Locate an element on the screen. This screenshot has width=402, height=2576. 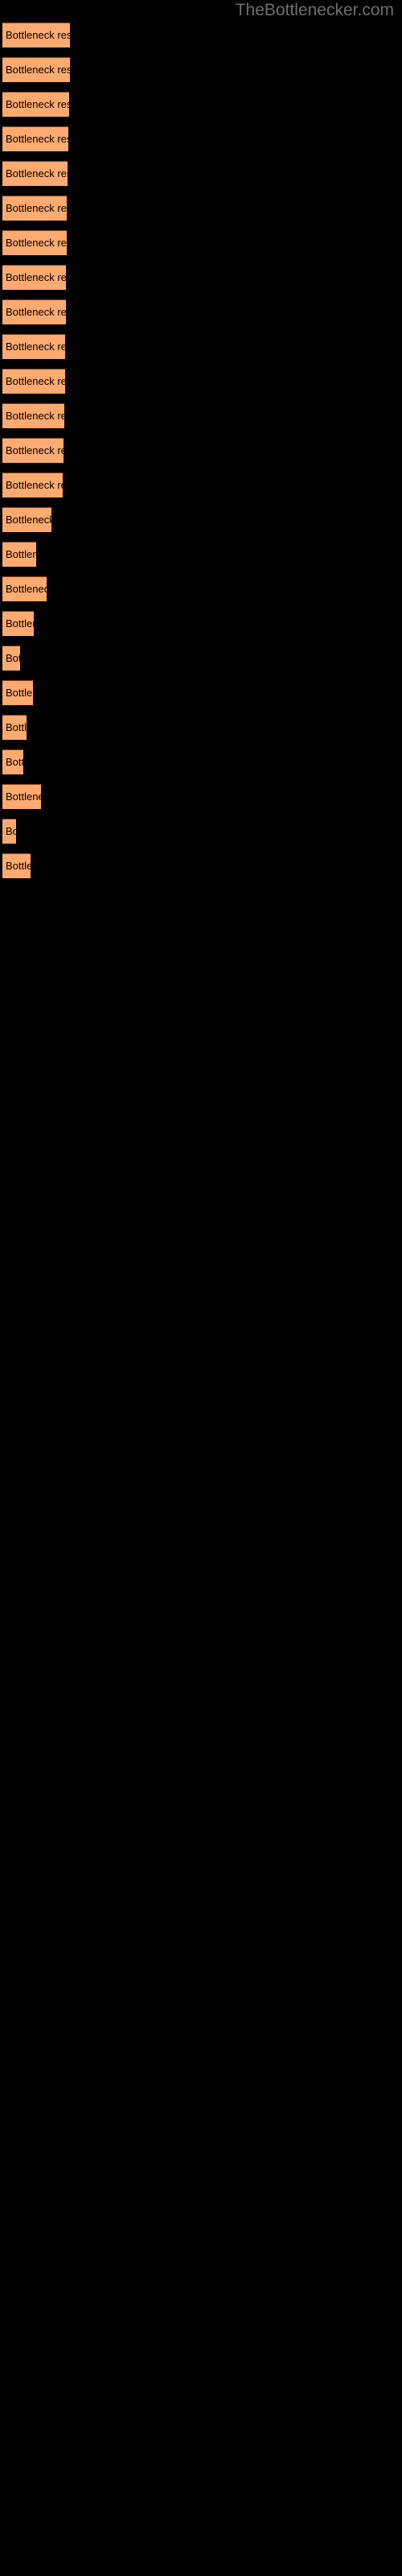
bar-7: Bottleneck result is located at coordinates (34, 242).